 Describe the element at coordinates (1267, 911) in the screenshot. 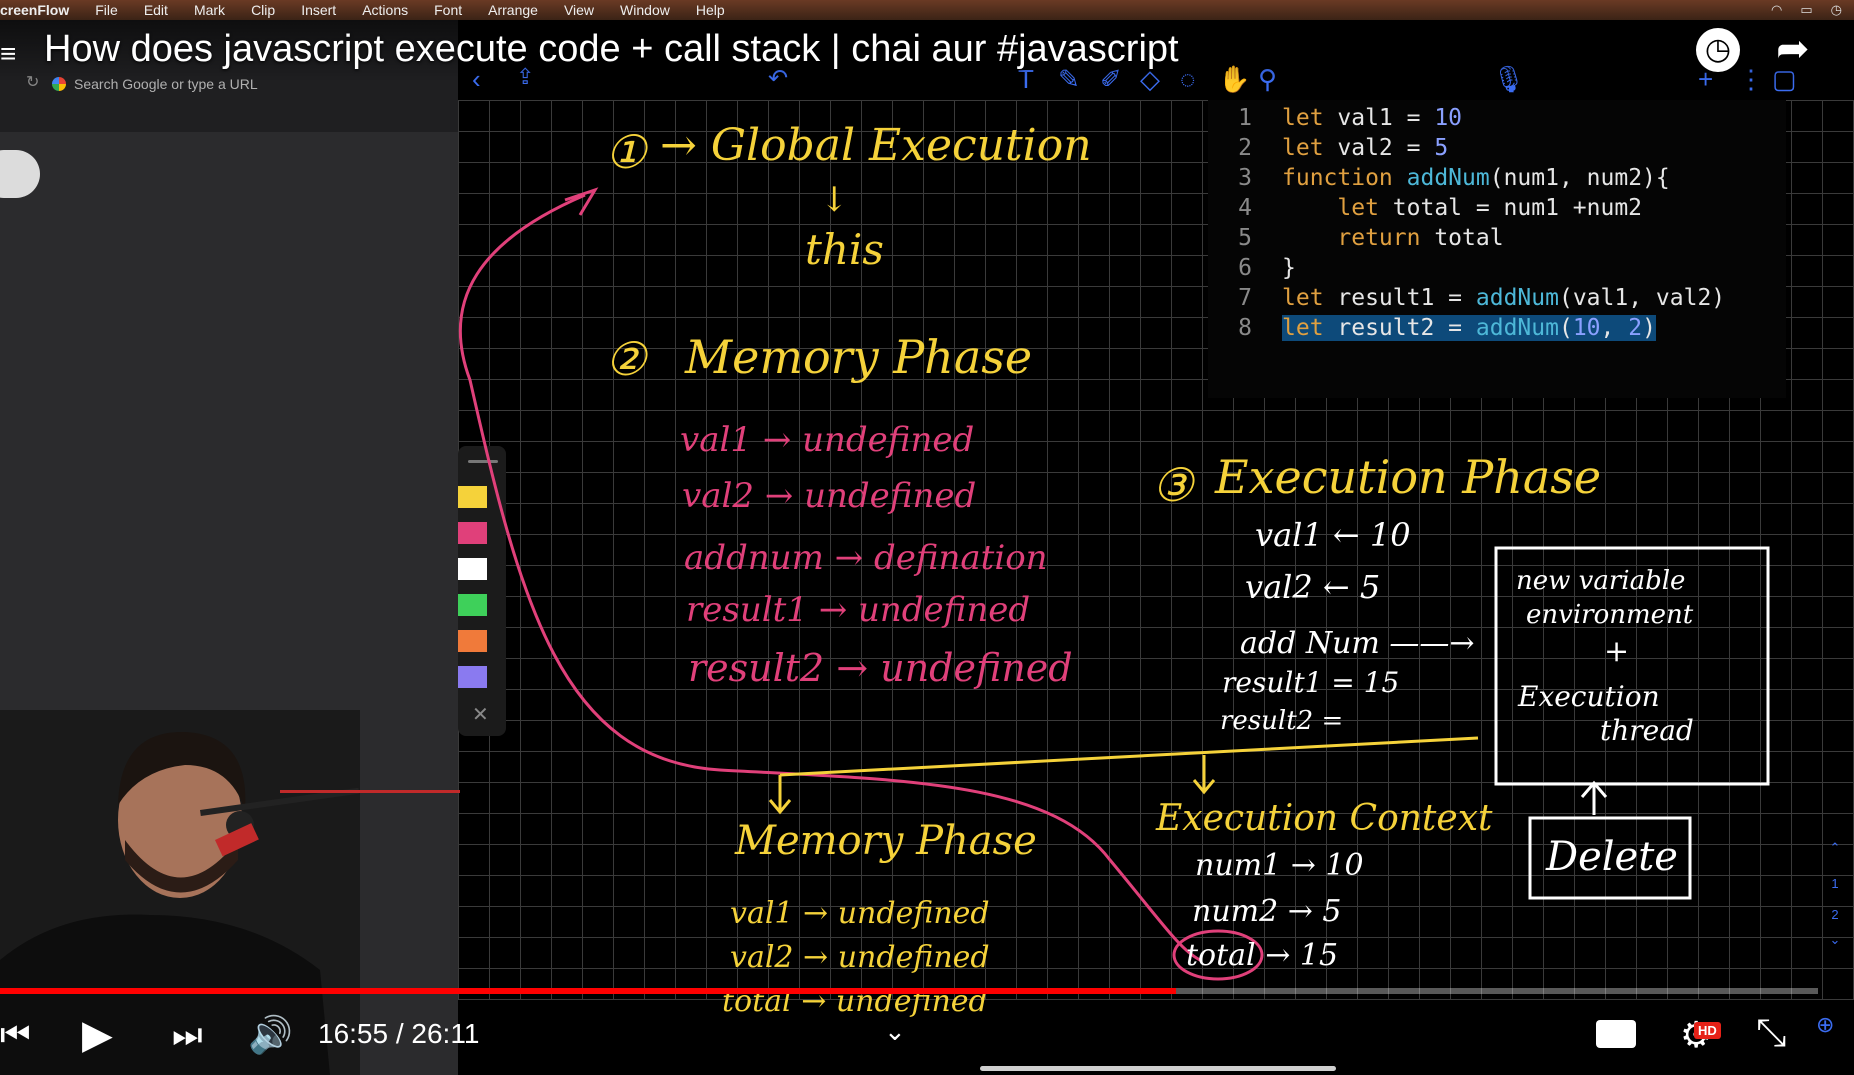

I see `ctx-line-2: num2 → 5` at that location.